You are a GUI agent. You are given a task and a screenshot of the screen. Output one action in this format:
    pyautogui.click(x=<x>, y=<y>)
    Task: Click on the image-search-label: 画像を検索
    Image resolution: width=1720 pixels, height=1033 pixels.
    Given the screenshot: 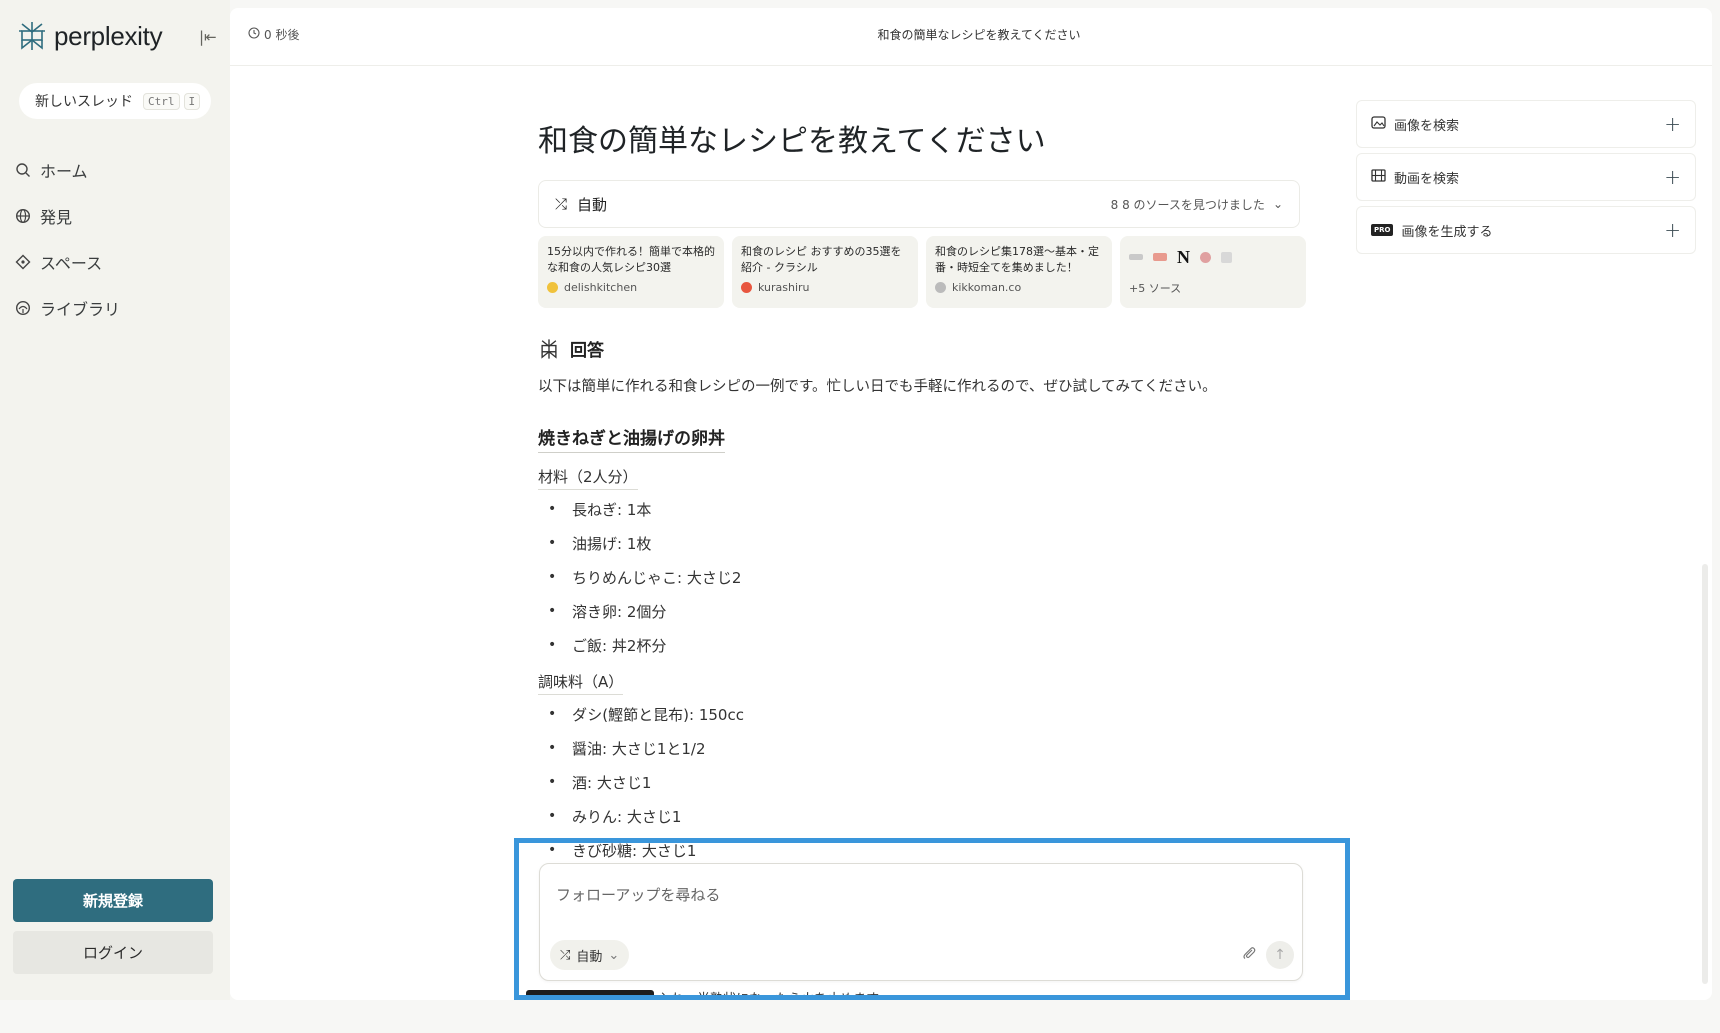 What is the action you would take?
    pyautogui.click(x=1427, y=126)
    